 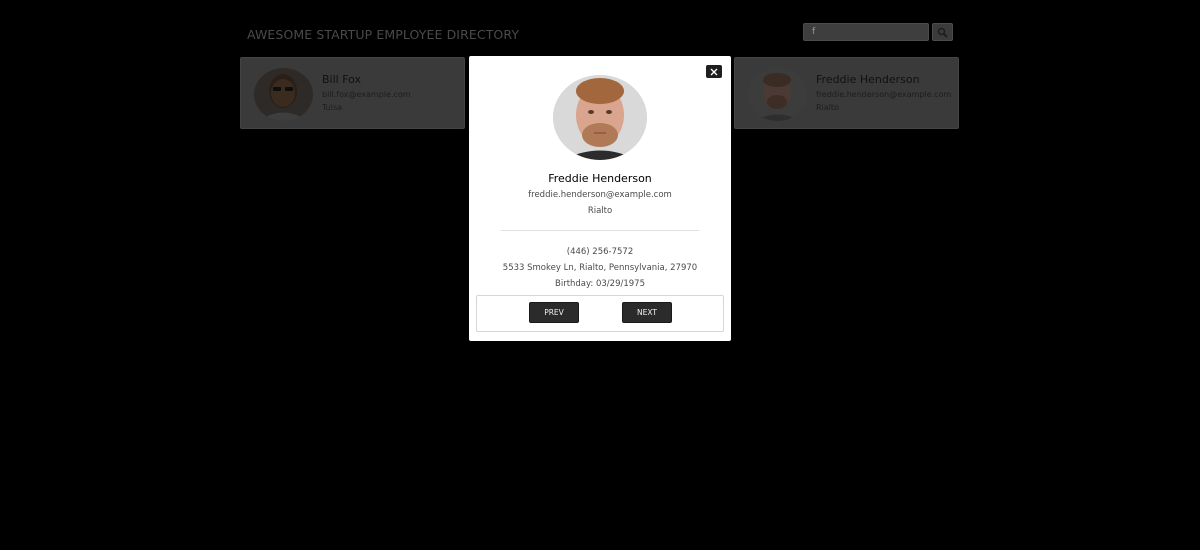 I want to click on employee-city: Rialto, so click(x=827, y=107).